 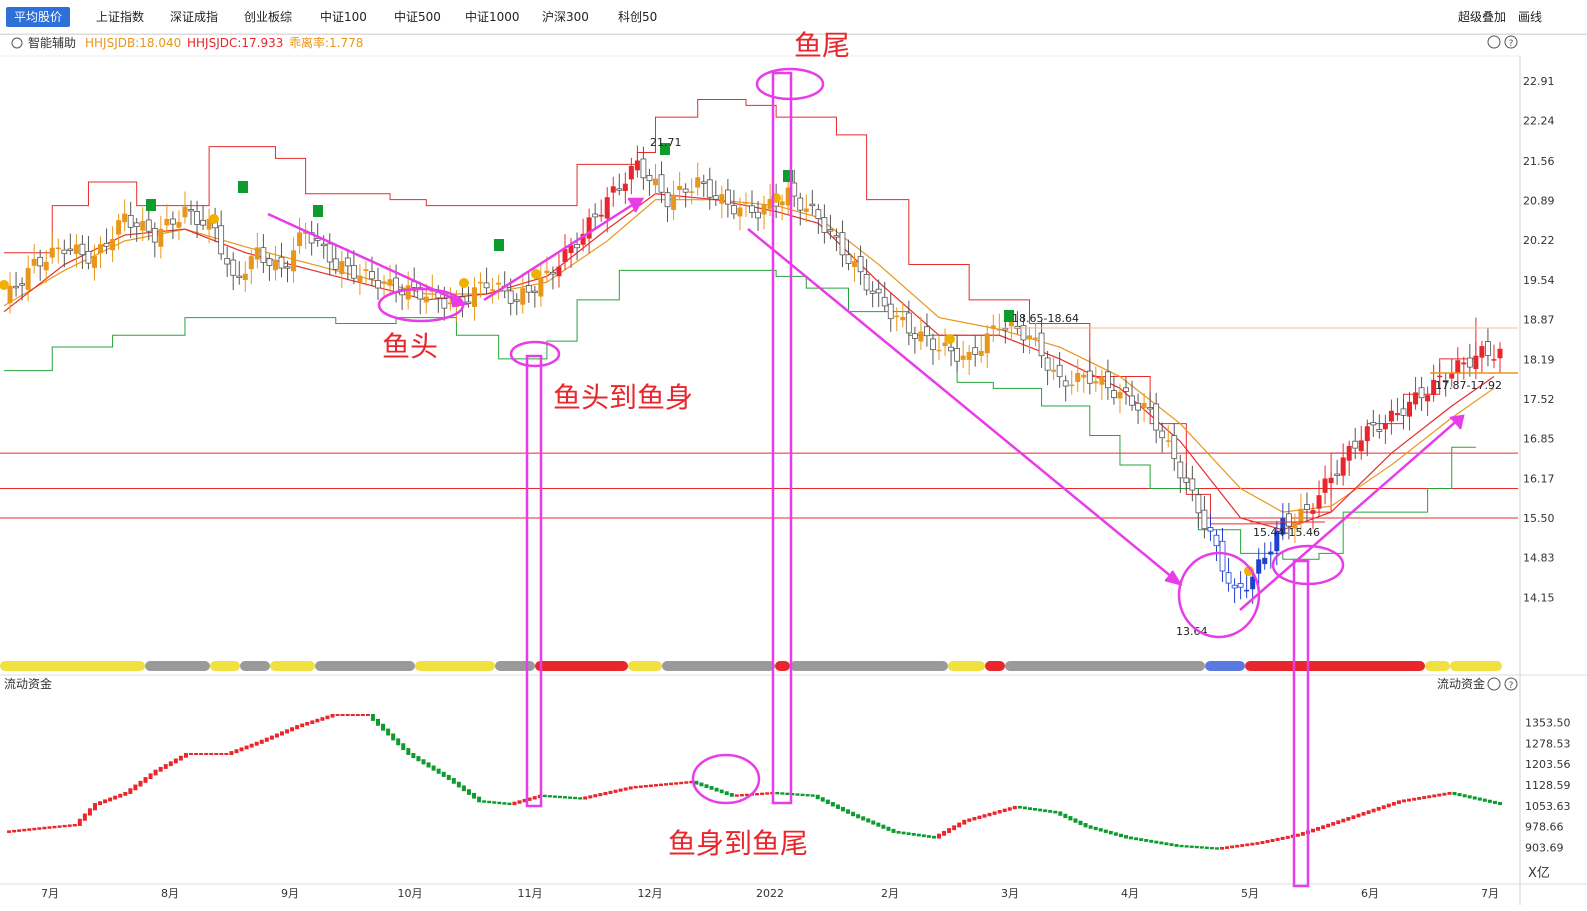 What do you see at coordinates (1539, 479) in the screenshot?
I see `price-axis-tick: 16.17` at bounding box center [1539, 479].